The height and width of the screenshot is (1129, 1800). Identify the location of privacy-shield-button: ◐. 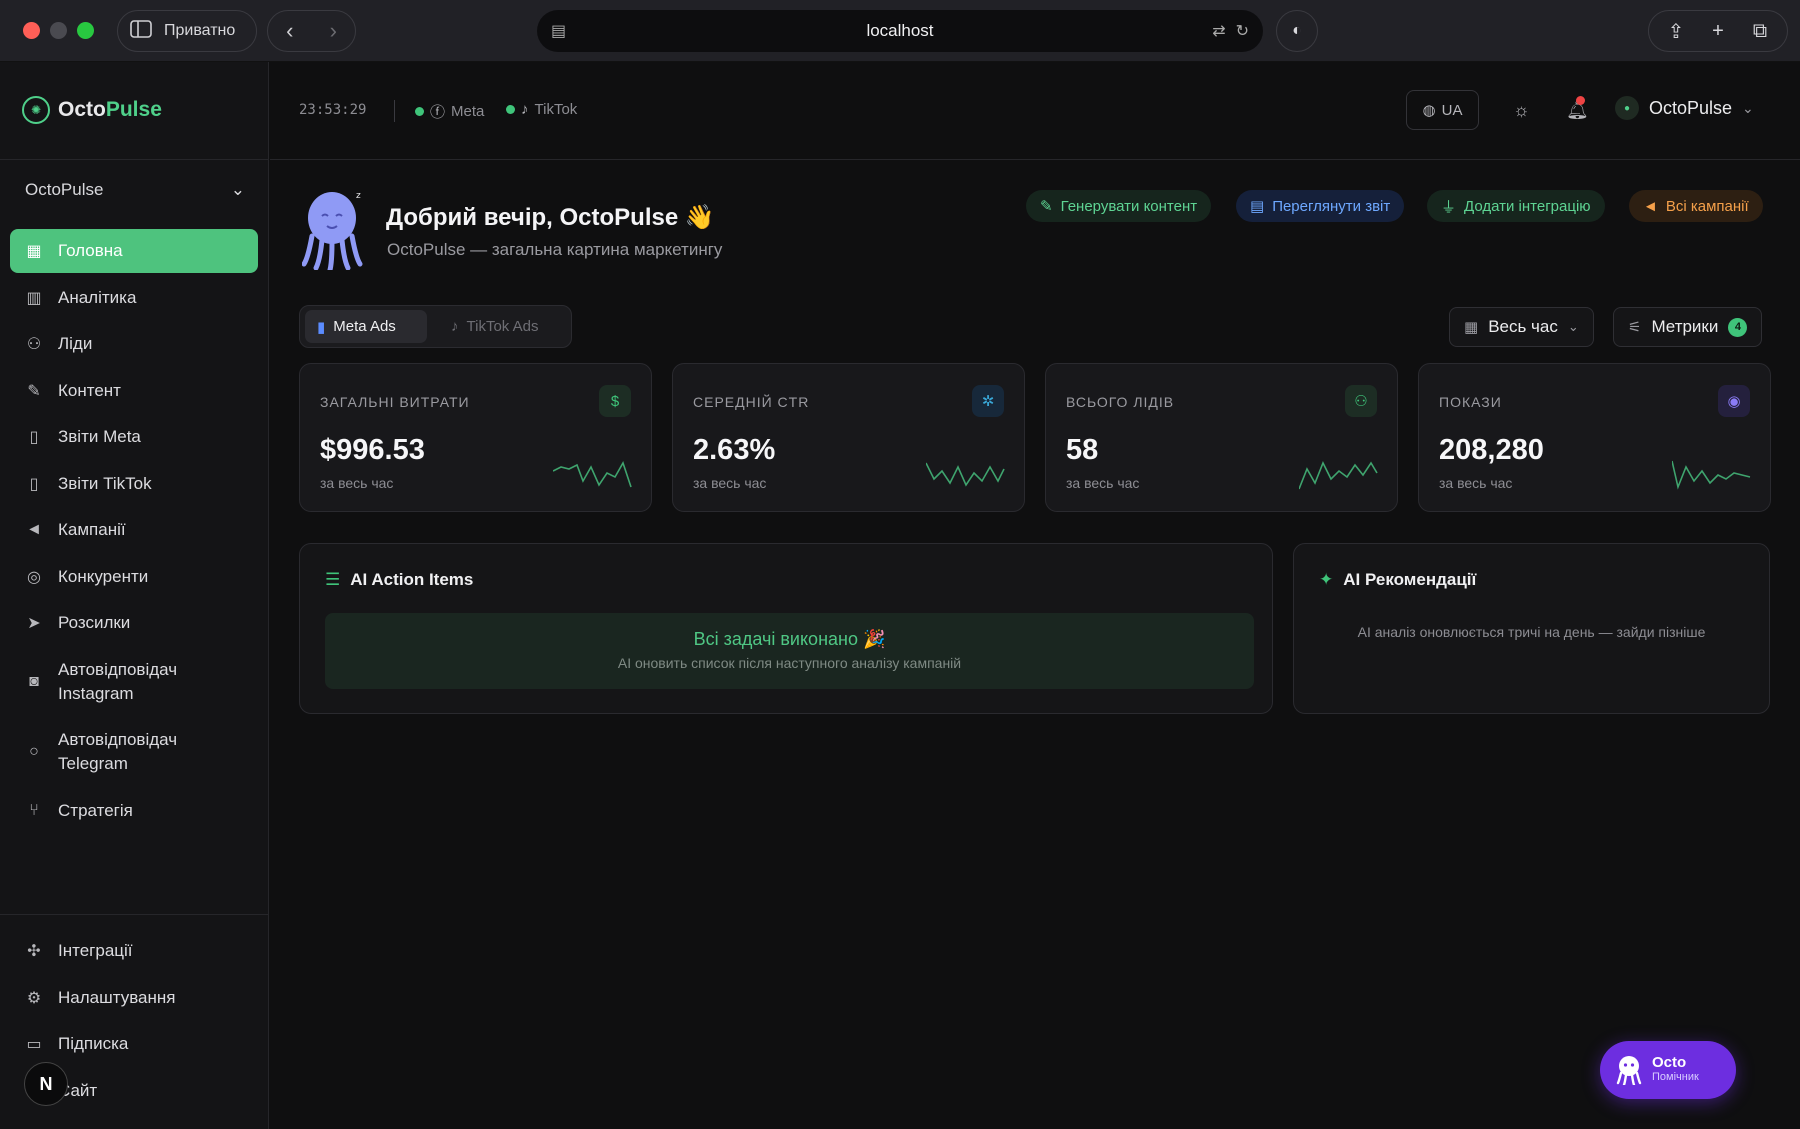
(1297, 31).